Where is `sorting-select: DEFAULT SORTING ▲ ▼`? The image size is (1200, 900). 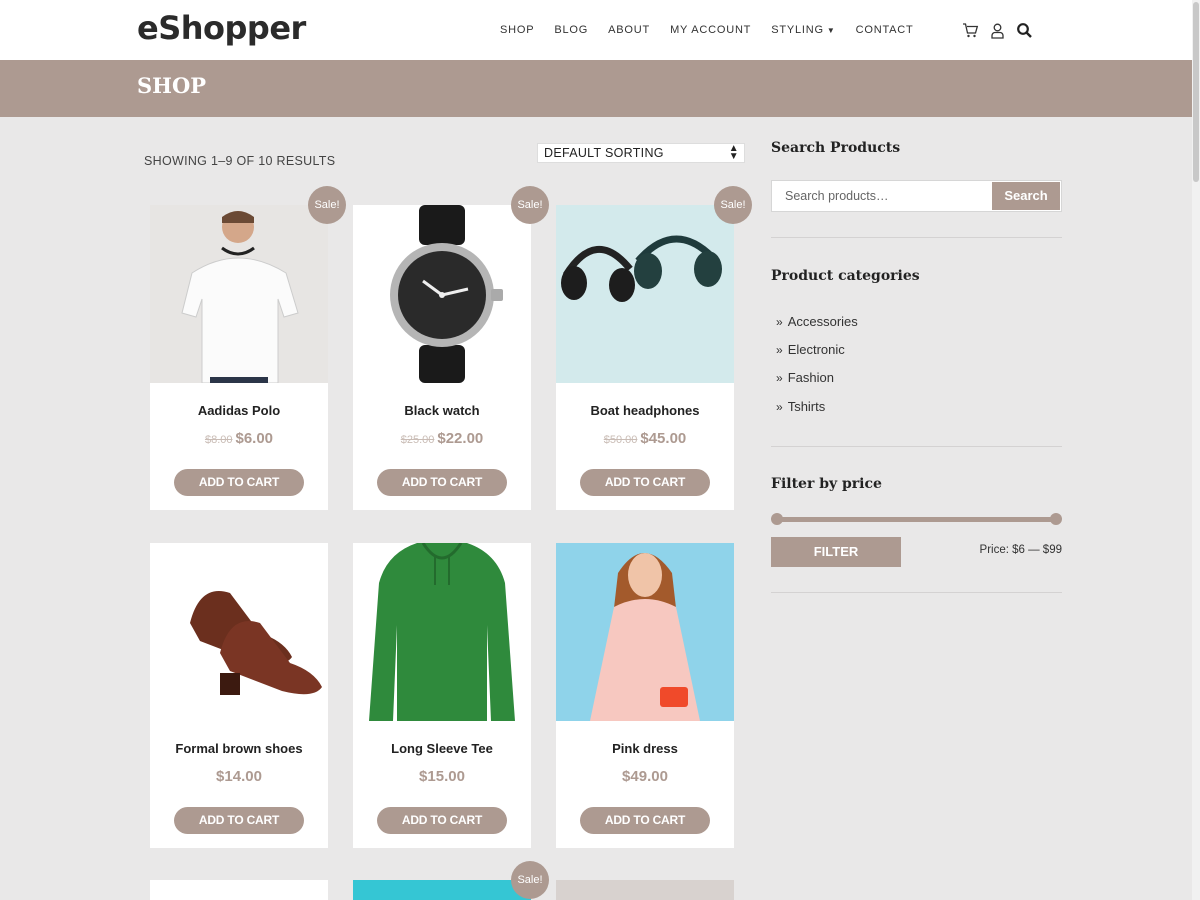
sorting-select: DEFAULT SORTING ▲ ▼ is located at coordinates (641, 153).